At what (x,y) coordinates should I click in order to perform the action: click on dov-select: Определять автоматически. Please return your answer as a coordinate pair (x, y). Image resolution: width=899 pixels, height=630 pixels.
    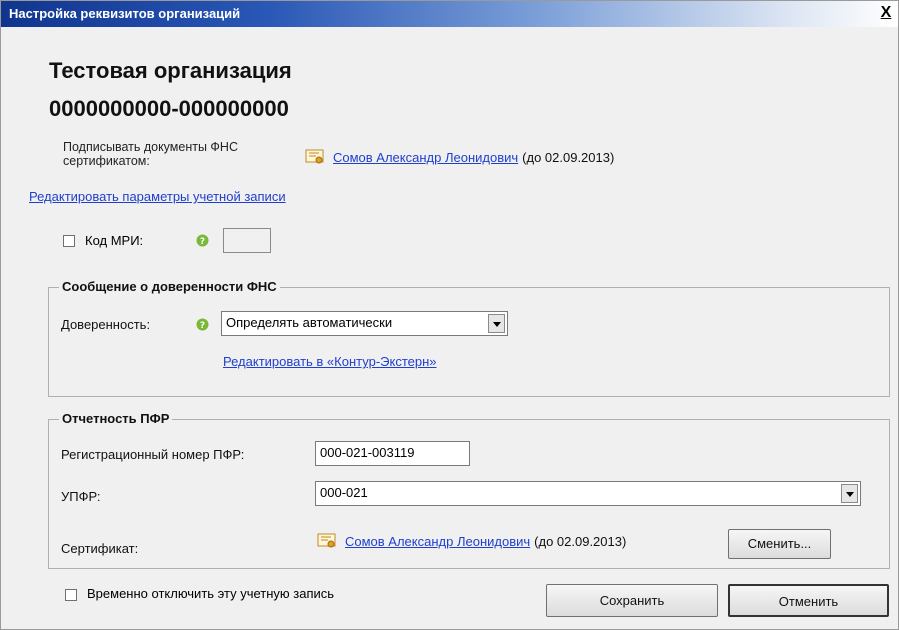
    Looking at the image, I should click on (364, 323).